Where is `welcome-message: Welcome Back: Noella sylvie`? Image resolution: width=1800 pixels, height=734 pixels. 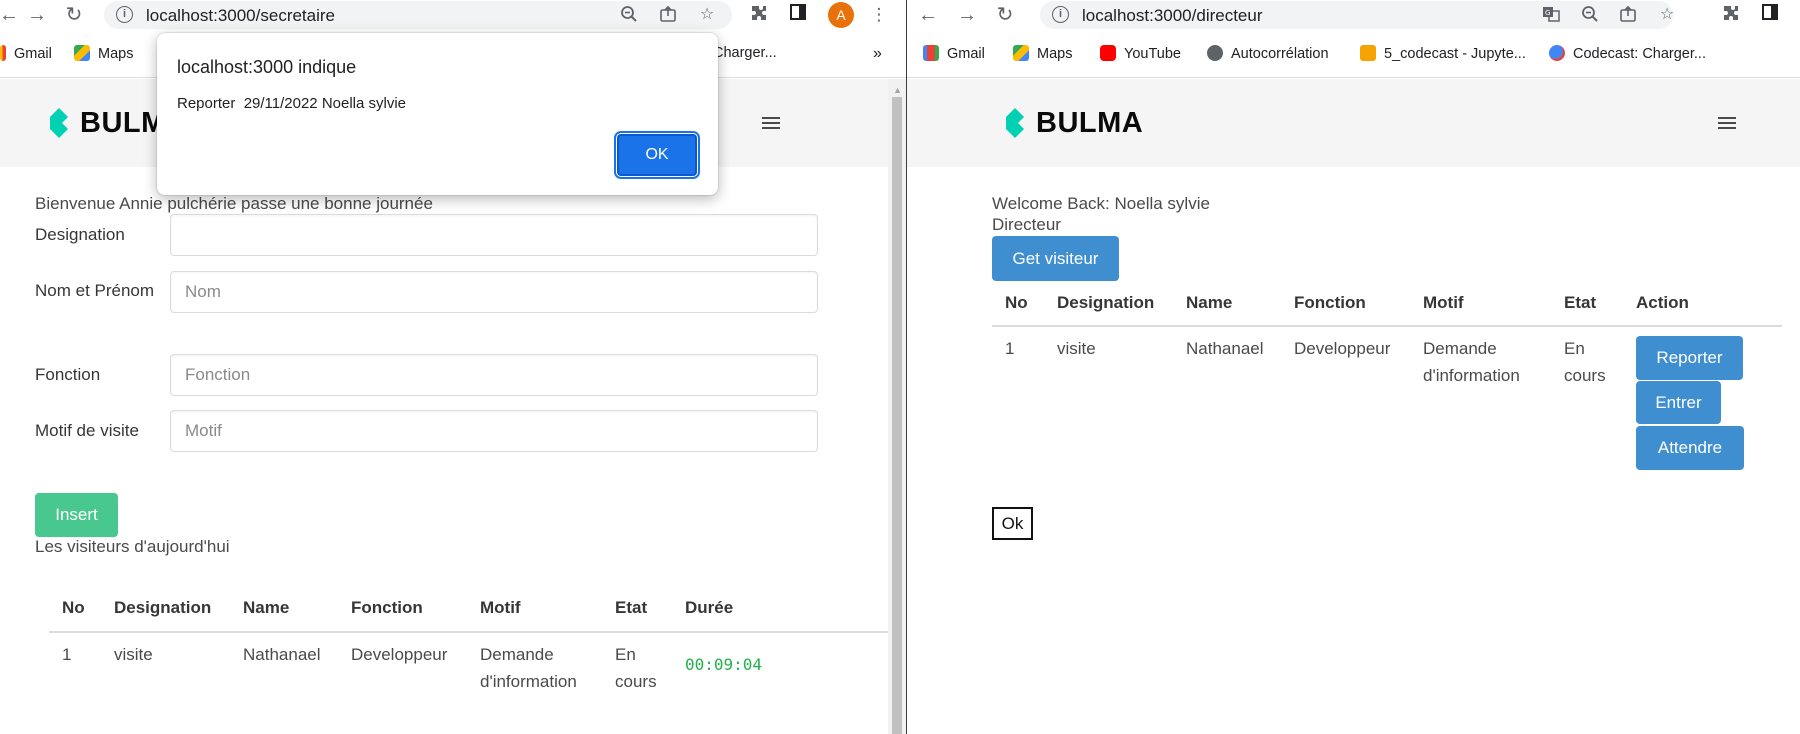
welcome-message: Welcome Back: Noella sylvie is located at coordinates (1101, 203).